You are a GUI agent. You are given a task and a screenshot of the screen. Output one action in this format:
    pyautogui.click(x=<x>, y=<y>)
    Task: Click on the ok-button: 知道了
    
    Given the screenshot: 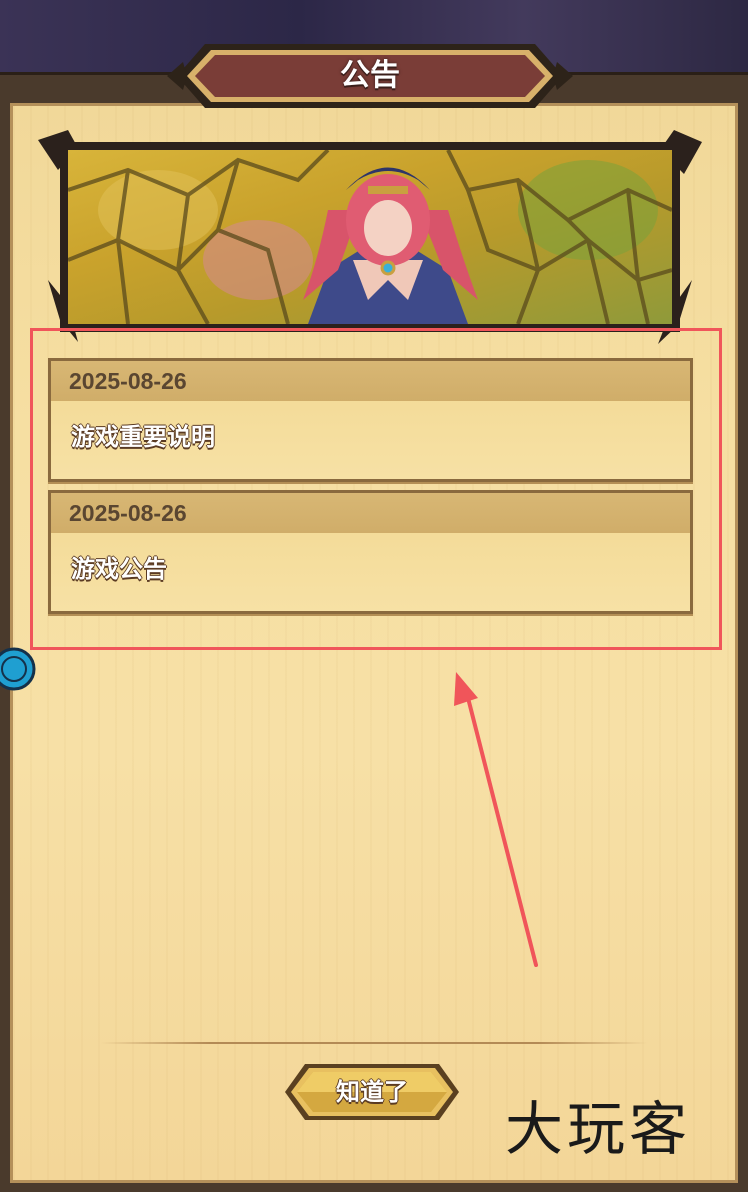 What is the action you would take?
    pyautogui.click(x=372, y=1092)
    